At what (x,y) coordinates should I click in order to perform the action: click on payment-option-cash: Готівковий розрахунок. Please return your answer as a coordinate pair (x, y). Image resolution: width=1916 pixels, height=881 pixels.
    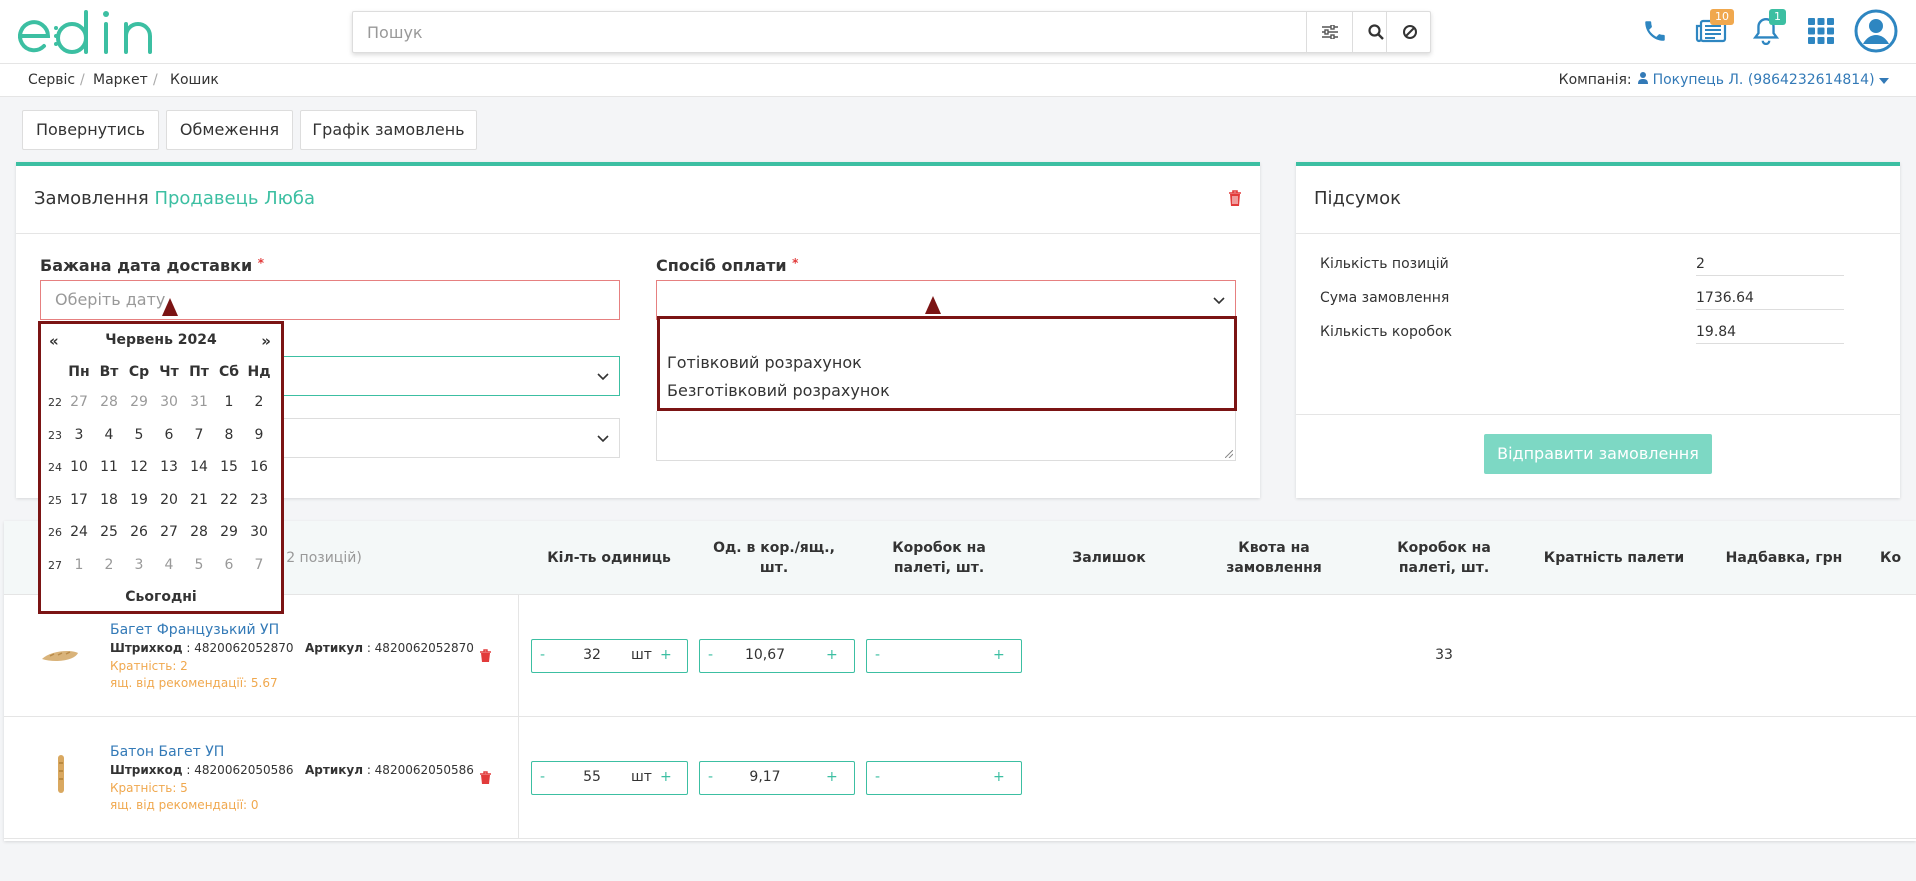
    Looking at the image, I should click on (764, 362).